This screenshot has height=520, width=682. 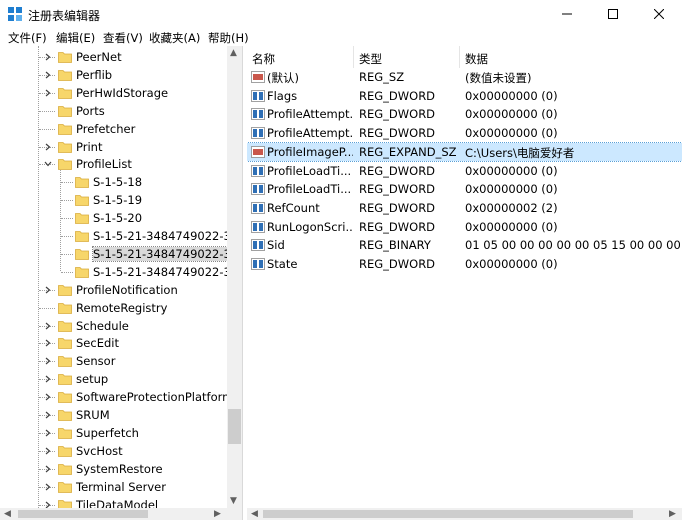 I want to click on tree-hscroll-thumb, so click(x=83, y=514).